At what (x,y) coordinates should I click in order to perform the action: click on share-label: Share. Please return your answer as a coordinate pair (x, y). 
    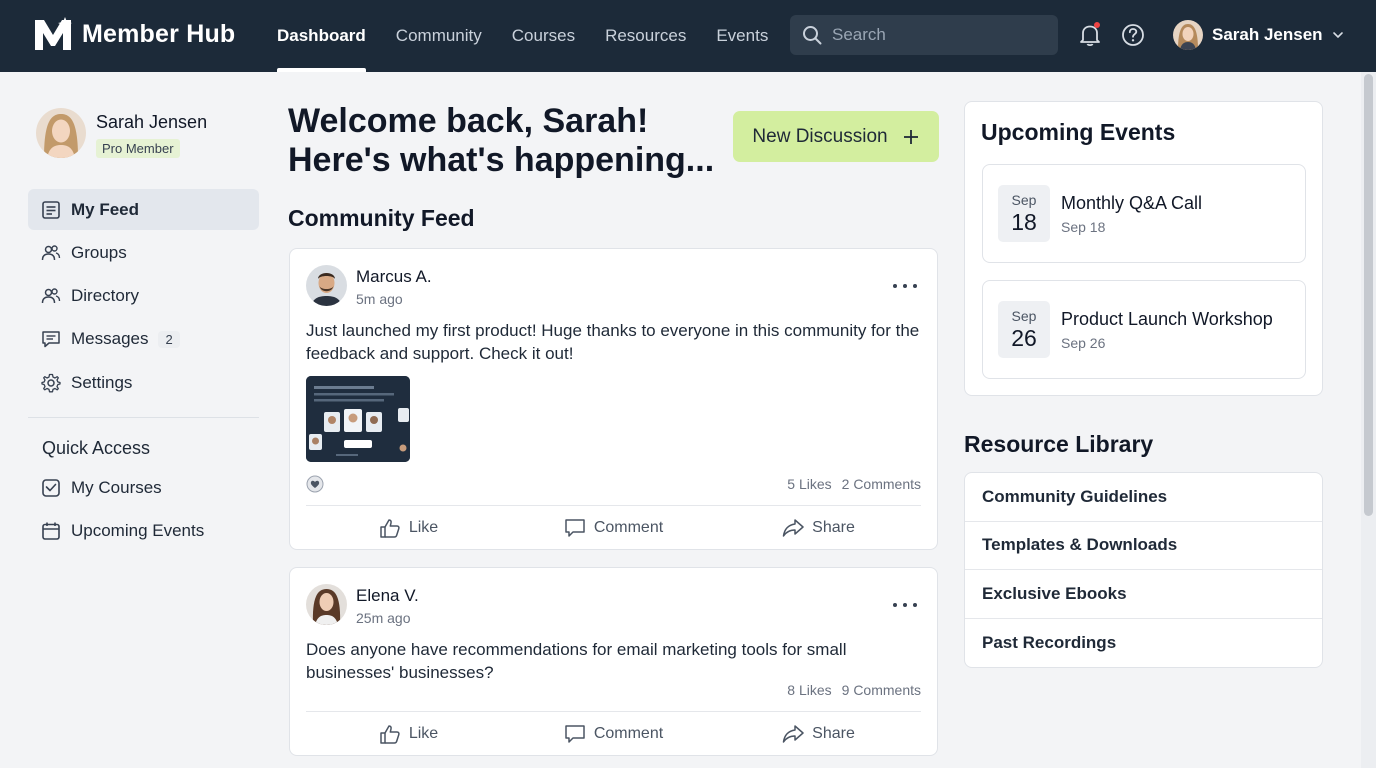
    Looking at the image, I should click on (833, 733).